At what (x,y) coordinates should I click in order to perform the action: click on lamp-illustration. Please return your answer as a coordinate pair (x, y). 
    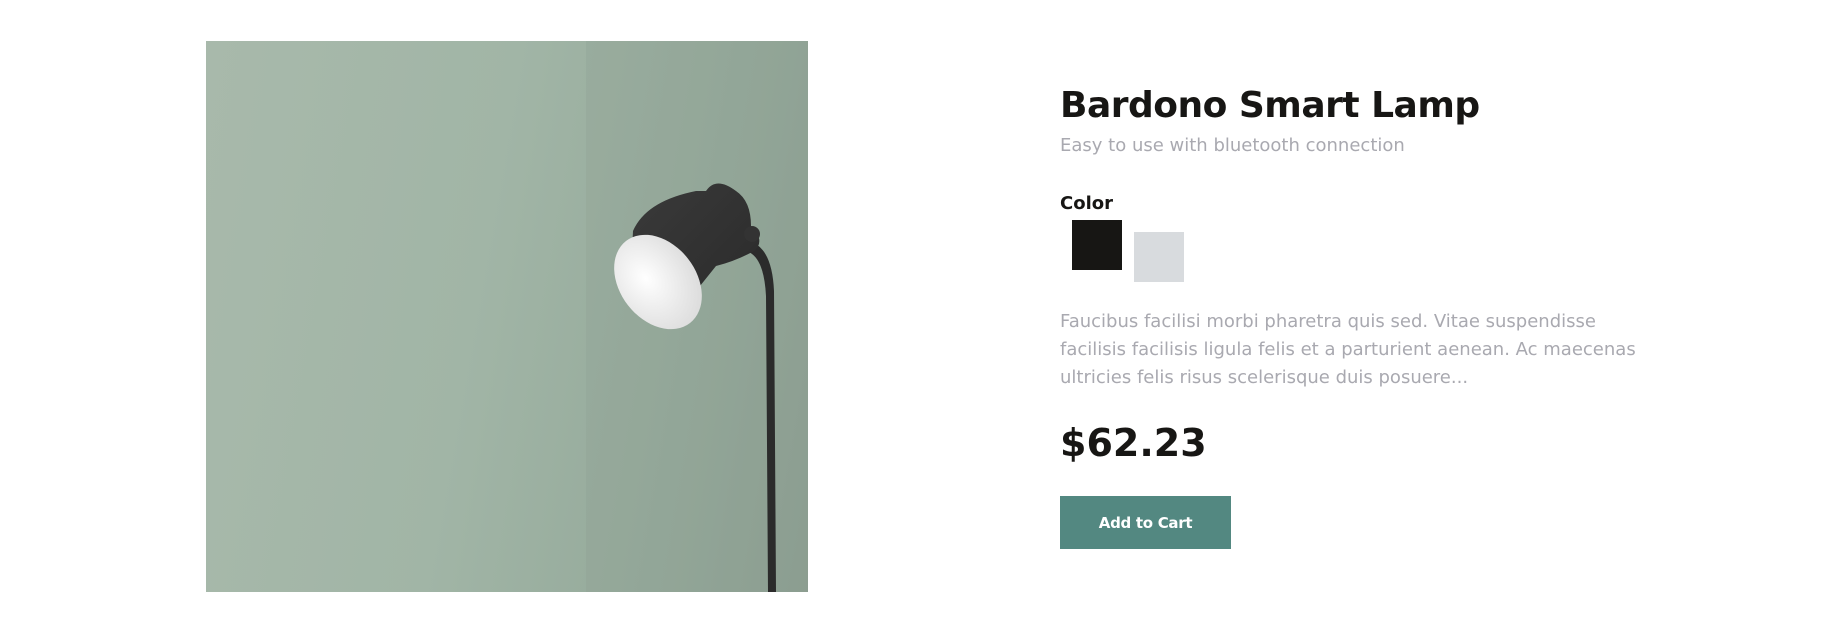
    Looking at the image, I should click on (697, 316).